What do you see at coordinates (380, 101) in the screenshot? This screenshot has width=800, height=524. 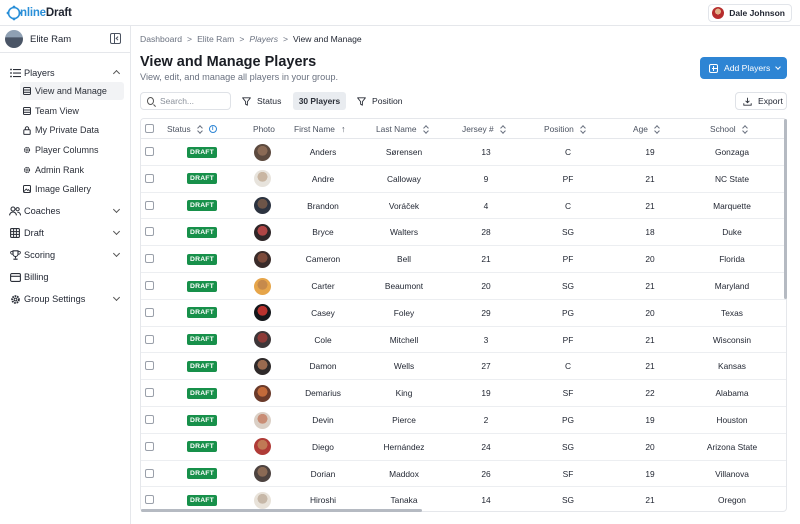 I see `position-filter-button: Position` at bounding box center [380, 101].